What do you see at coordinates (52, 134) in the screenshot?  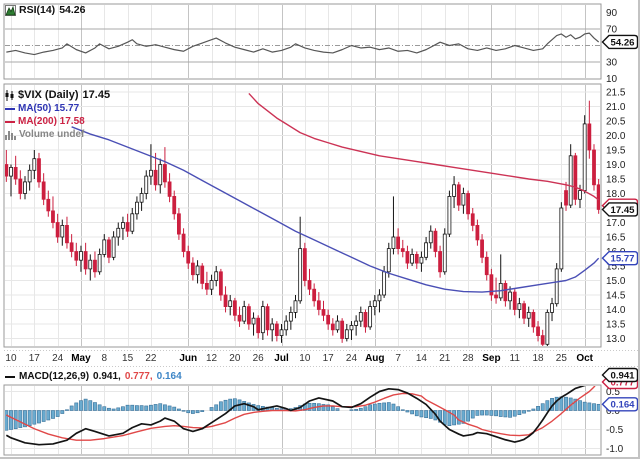 I see `volume-label: Volume undef` at bounding box center [52, 134].